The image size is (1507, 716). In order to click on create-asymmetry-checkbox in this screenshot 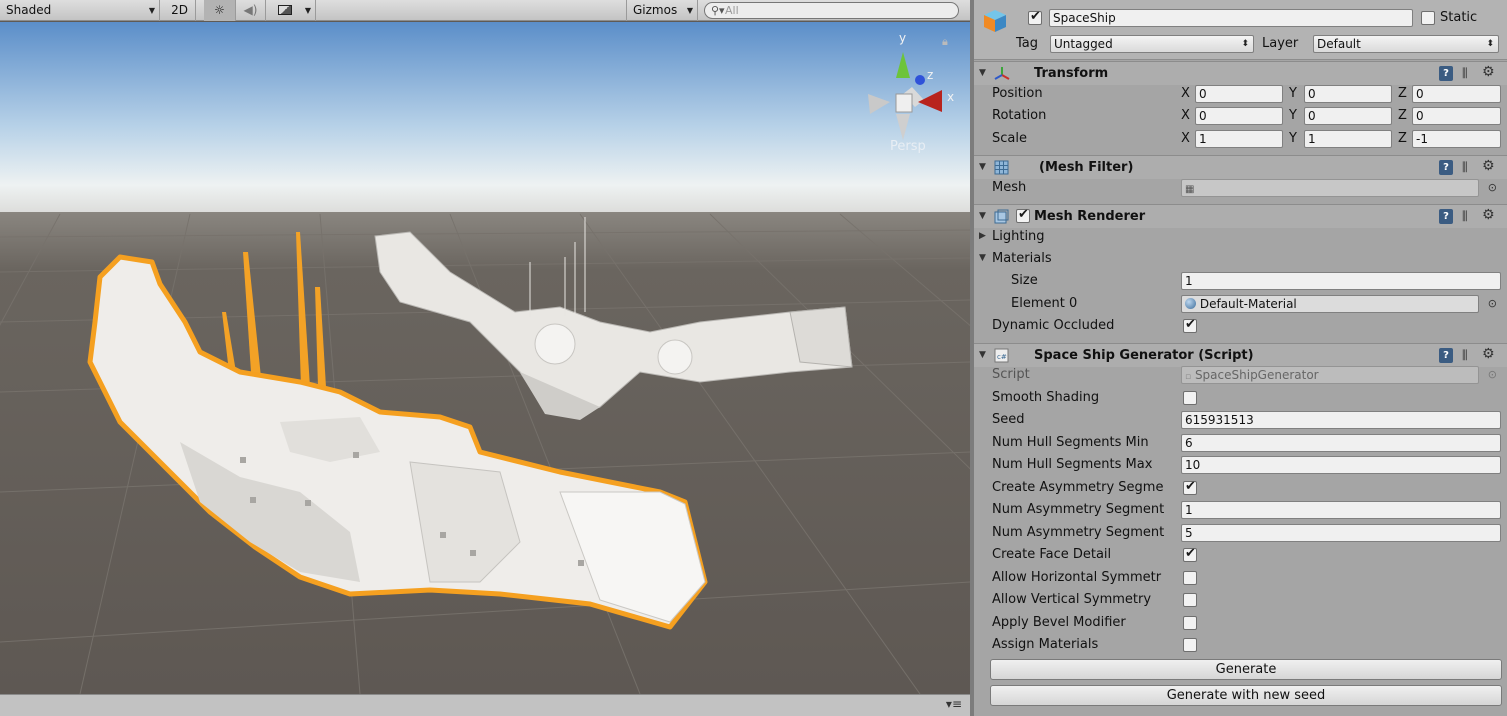, I will do `click(1190, 487)`.